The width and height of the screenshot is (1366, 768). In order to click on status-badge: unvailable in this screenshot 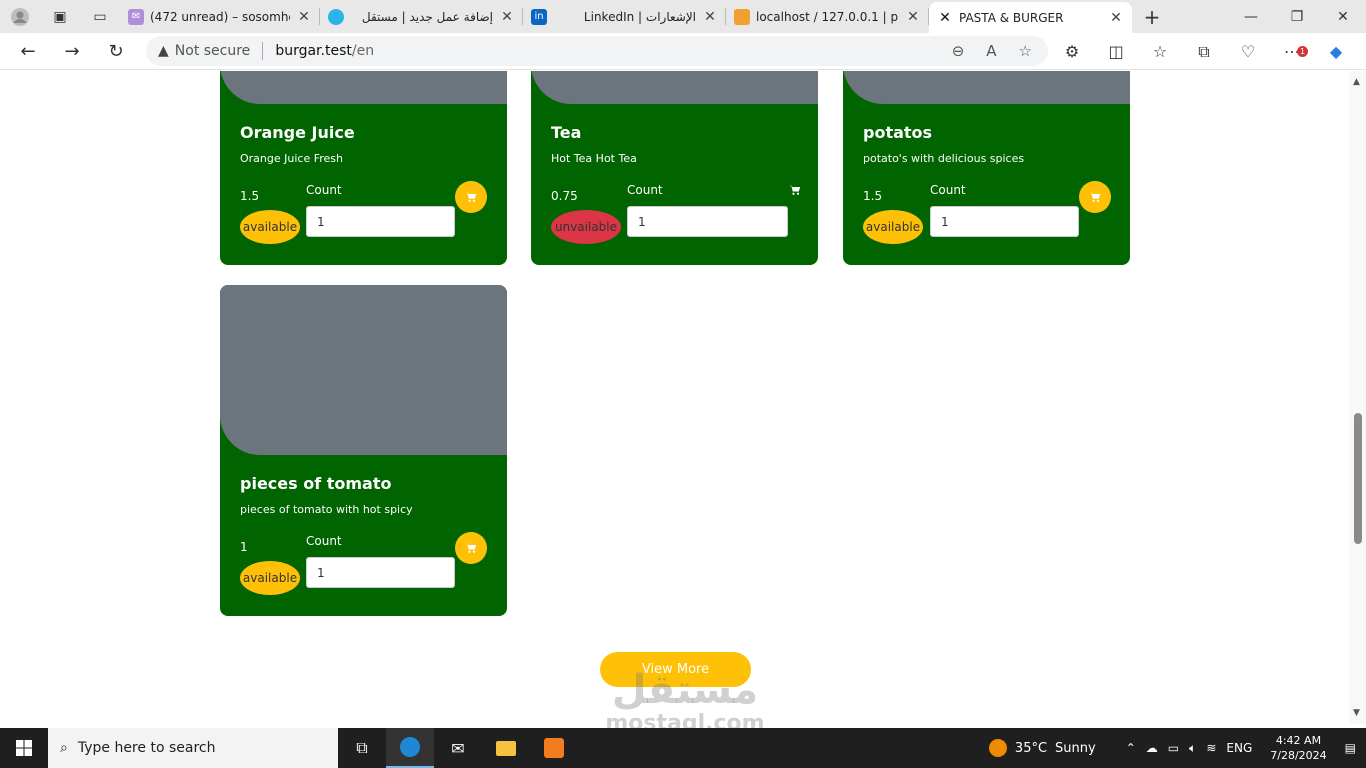, I will do `click(586, 227)`.